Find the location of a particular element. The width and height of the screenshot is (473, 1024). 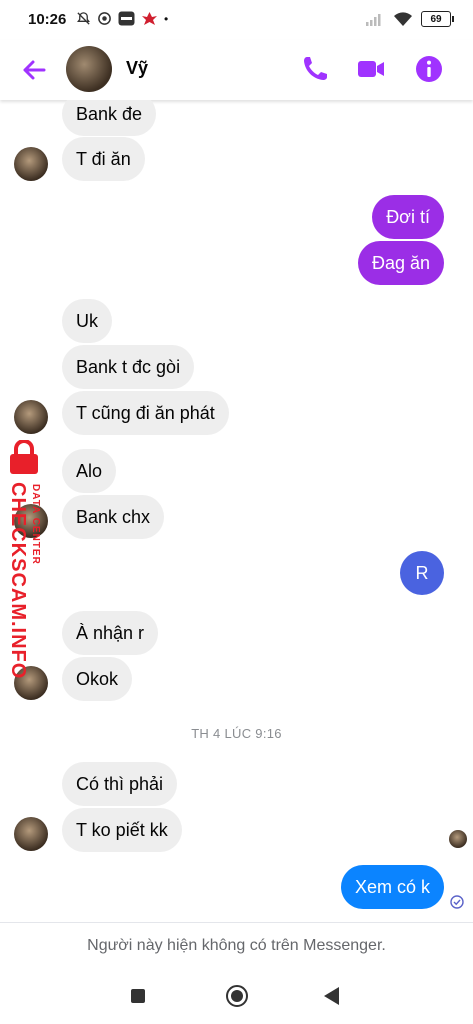

system-navigation-bar is located at coordinates (236, 996).